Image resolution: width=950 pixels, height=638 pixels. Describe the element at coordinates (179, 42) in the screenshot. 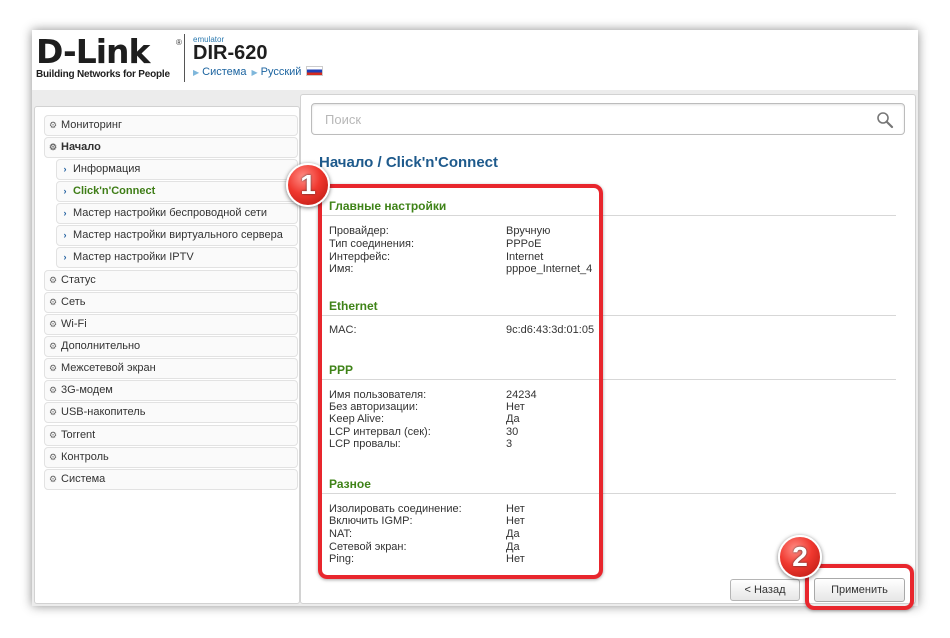

I see `logo-registered-mark: ®` at that location.